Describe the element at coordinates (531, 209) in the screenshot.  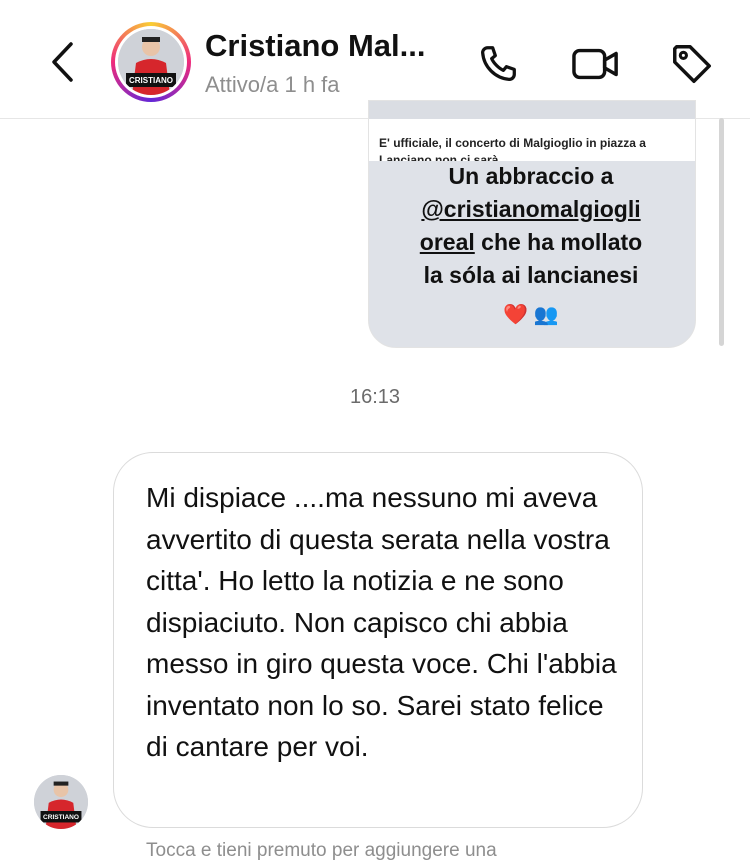
I see `story-mention: @cristianomalgiogli` at that location.